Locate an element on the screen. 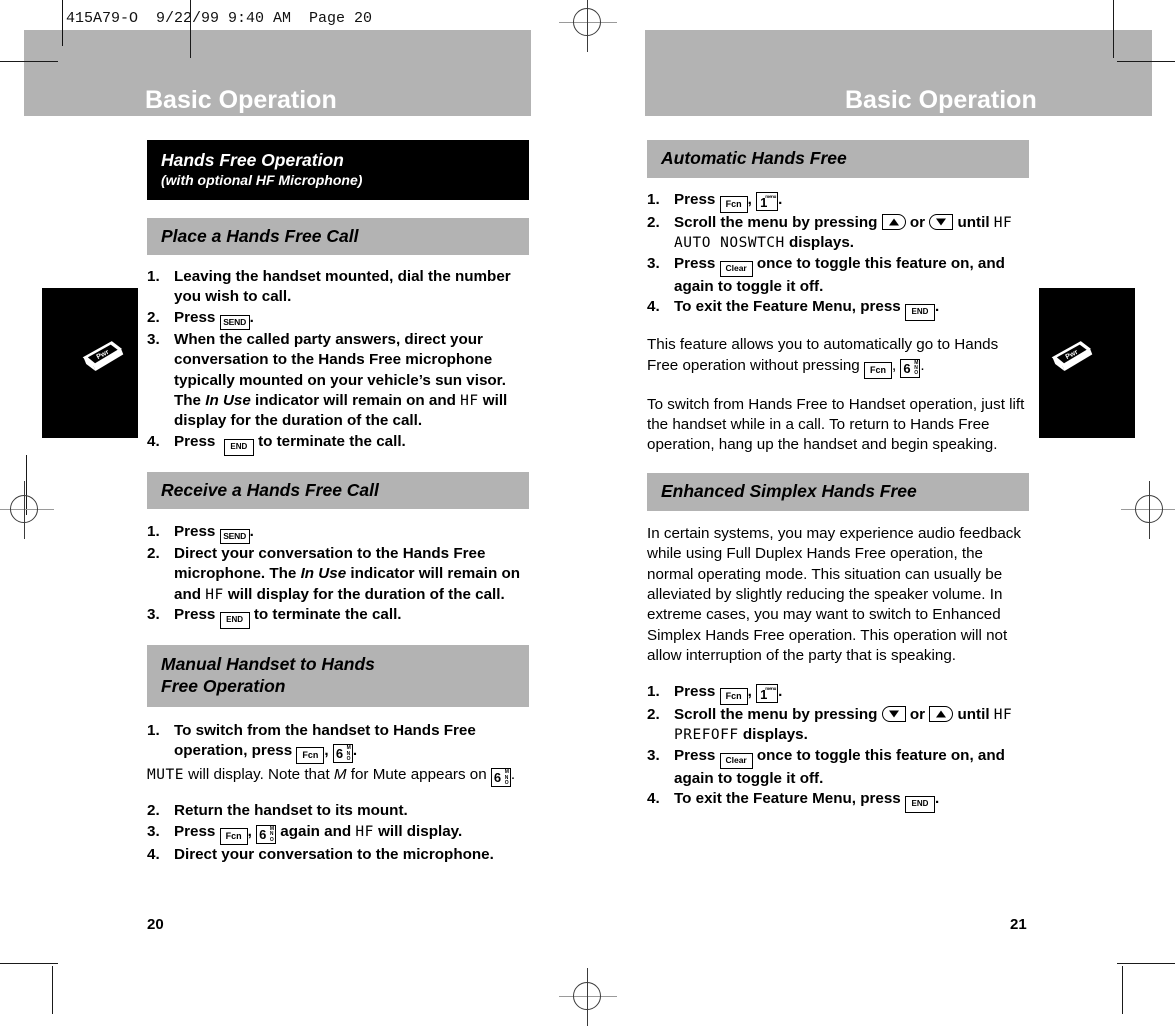  step-text-mid: indicator will remain on and is located at coordinates (355, 401).